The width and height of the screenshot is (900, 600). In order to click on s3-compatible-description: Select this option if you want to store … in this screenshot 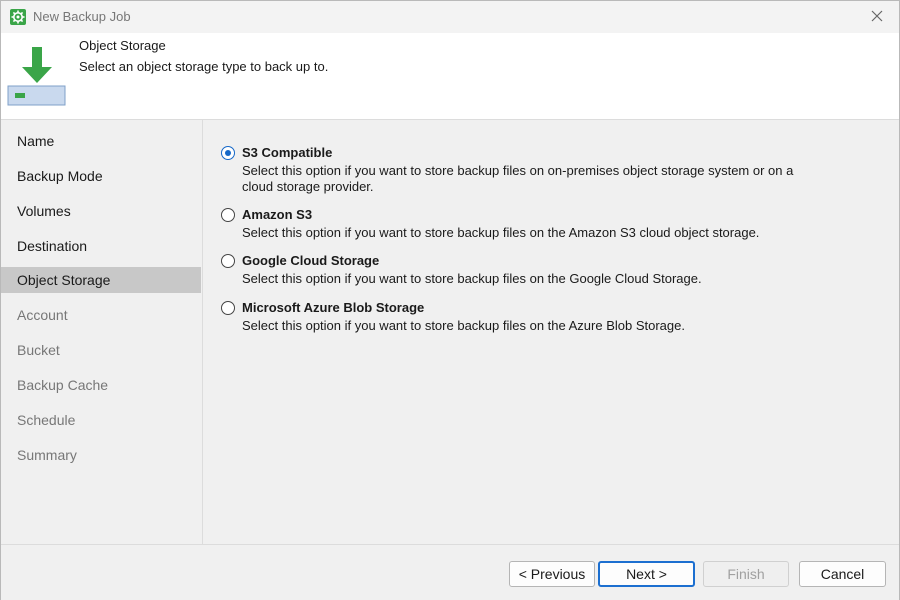, I will do `click(518, 178)`.